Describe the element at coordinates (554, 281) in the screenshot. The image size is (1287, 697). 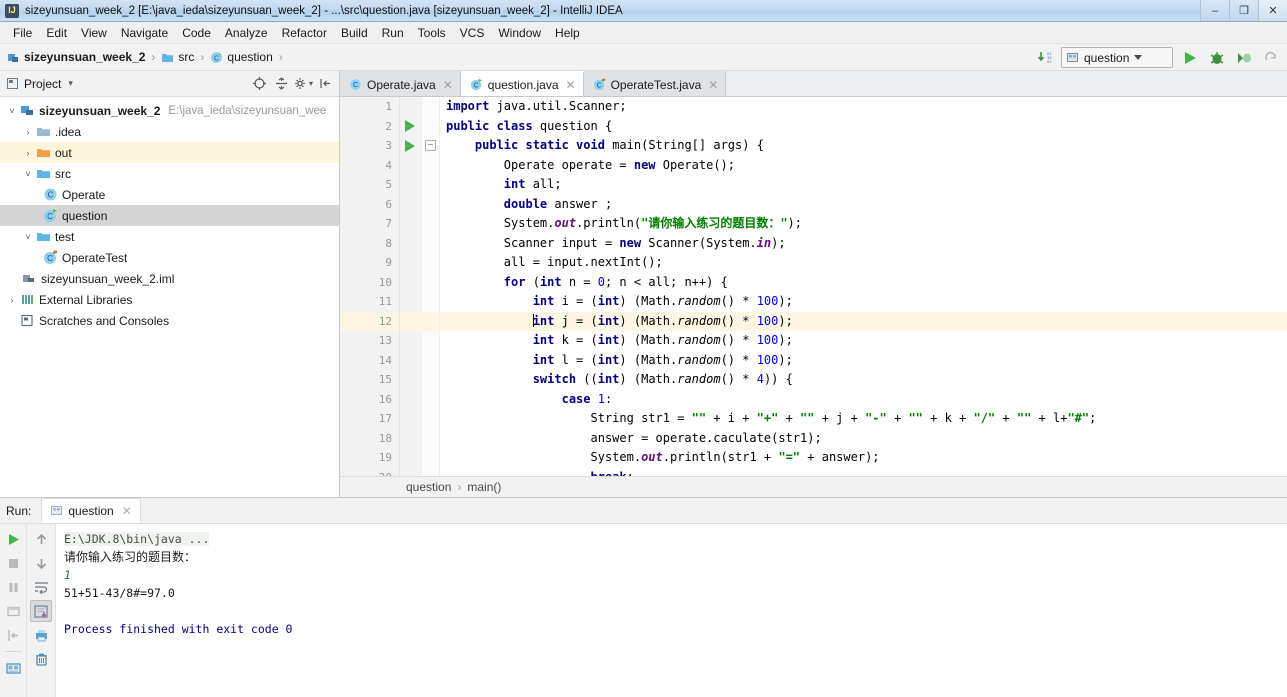
I see `code-token: int` at that location.